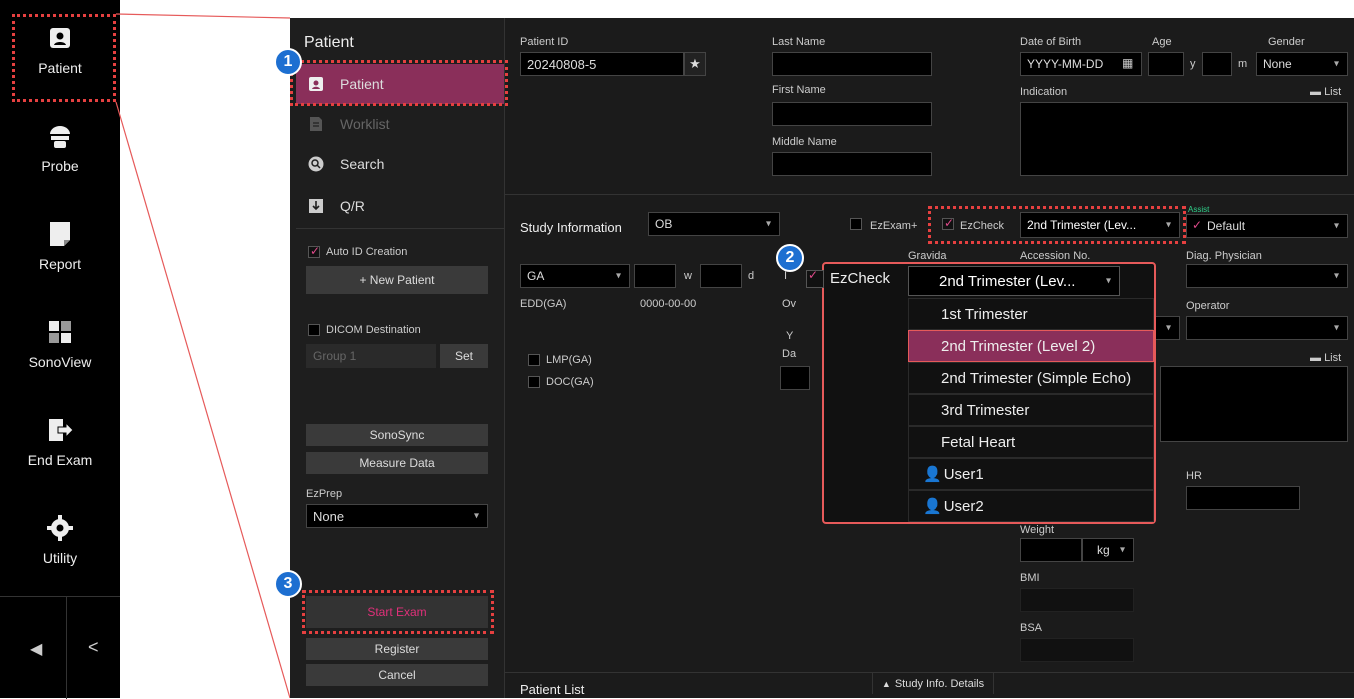  I want to click on download-icon, so click(316, 206).